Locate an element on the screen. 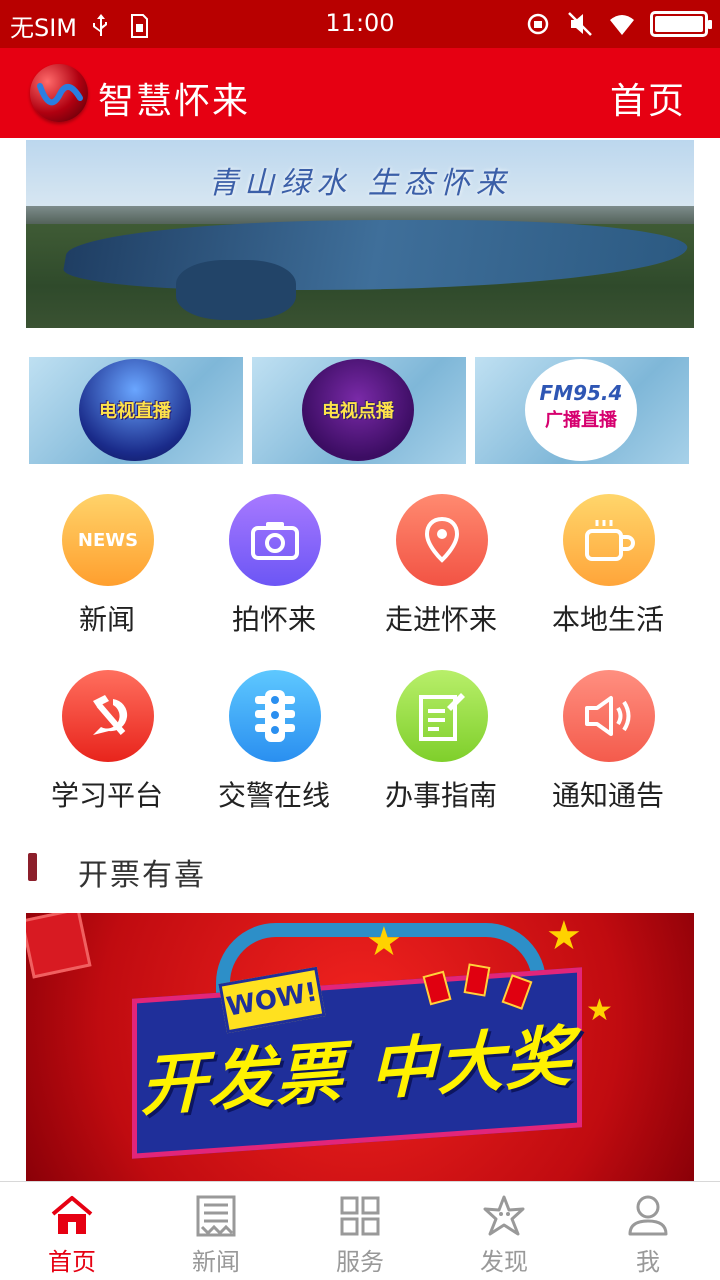 The image size is (720, 1280). tab-me-label: 我 is located at coordinates (648, 1262).